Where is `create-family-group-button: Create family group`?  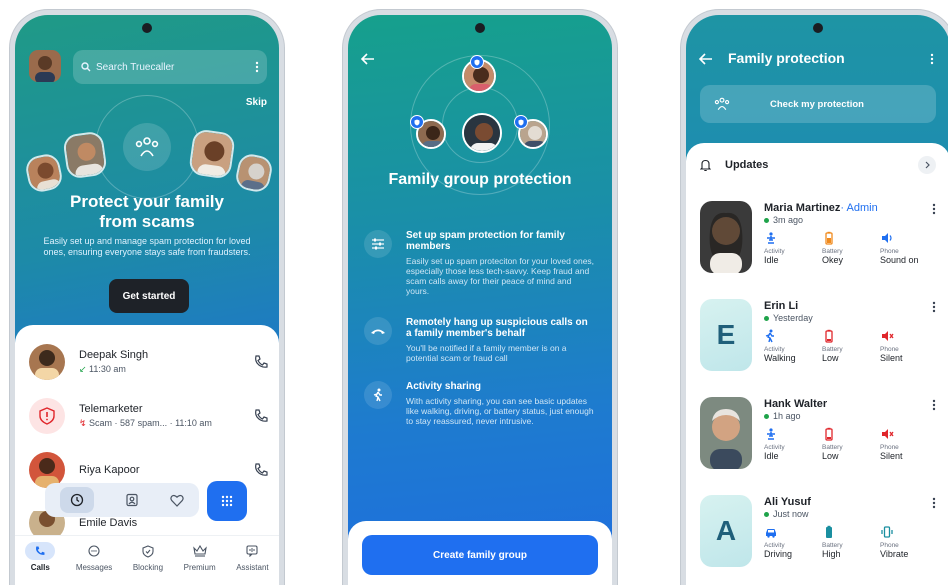
create-family-group-button: Create family group is located at coordinates (480, 555).